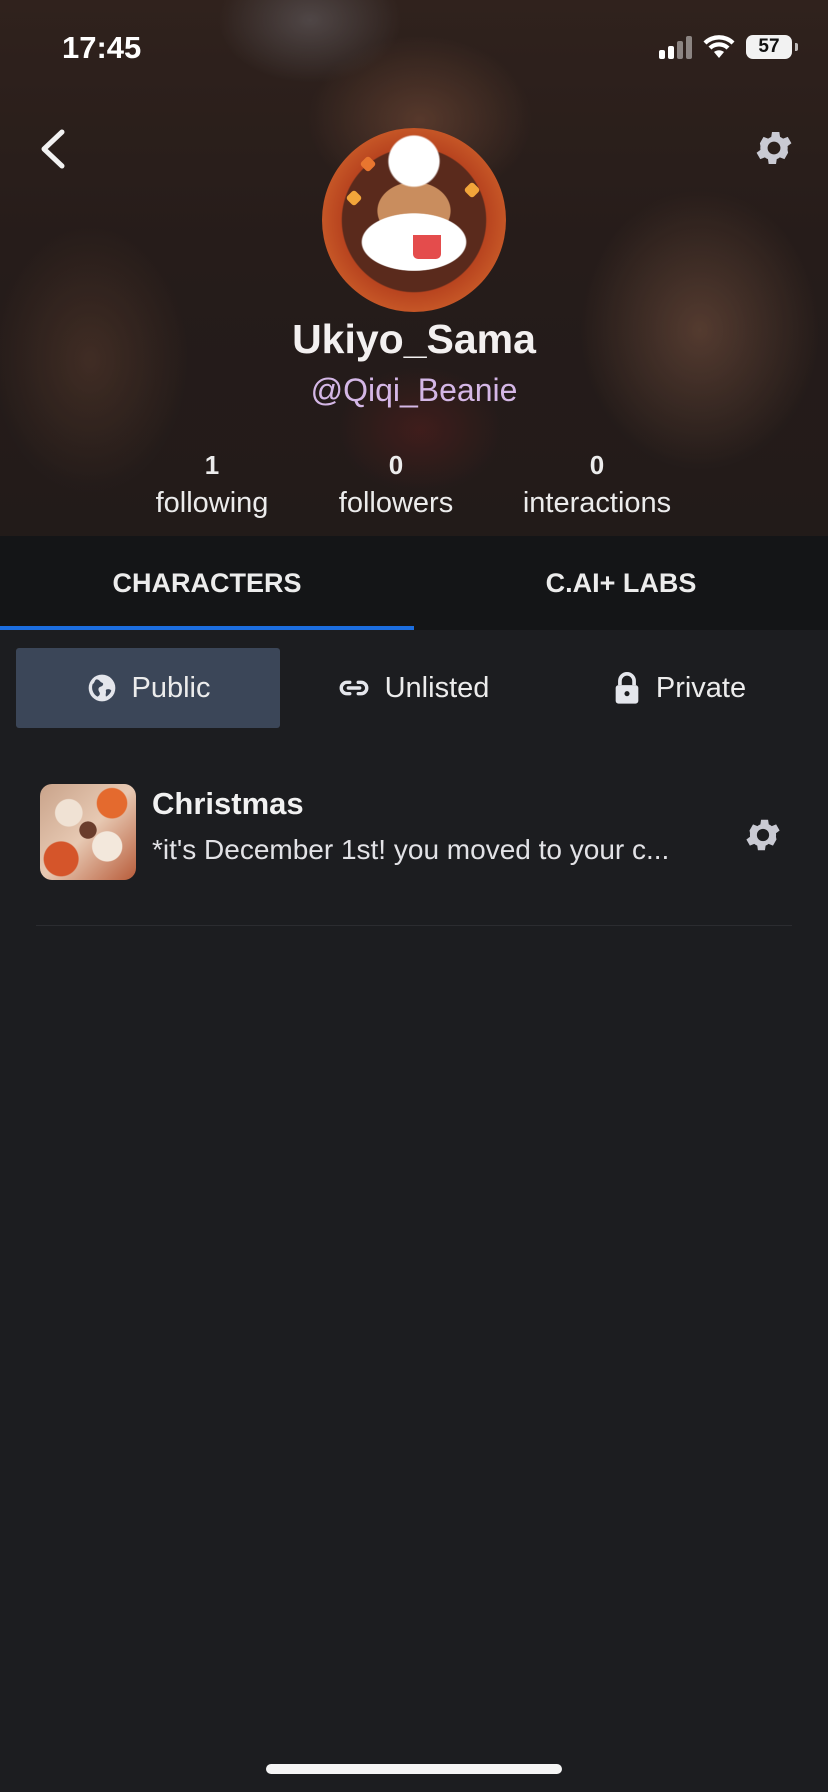  I want to click on stat-label: followers, so click(396, 503).